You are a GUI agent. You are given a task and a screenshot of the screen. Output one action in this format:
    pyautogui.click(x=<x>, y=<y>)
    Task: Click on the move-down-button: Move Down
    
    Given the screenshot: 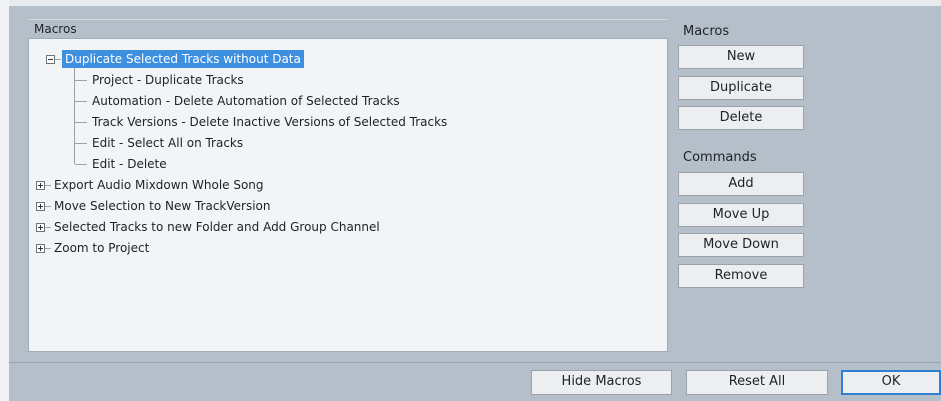 What is the action you would take?
    pyautogui.click(x=741, y=245)
    